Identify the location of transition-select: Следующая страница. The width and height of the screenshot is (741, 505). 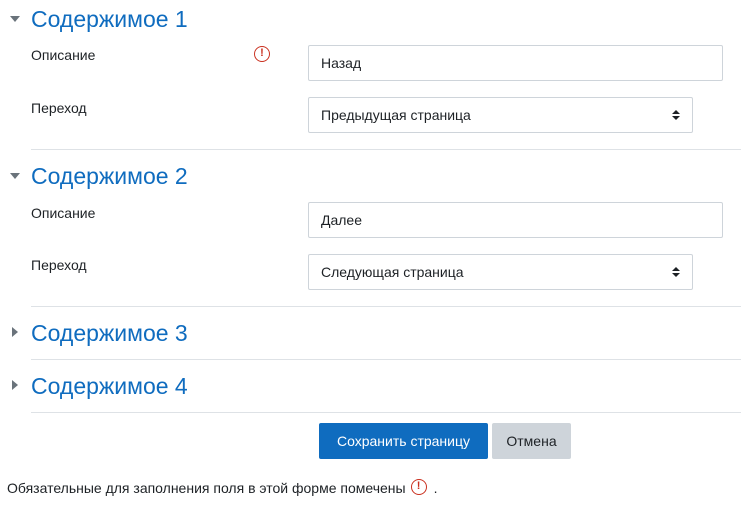
(500, 272).